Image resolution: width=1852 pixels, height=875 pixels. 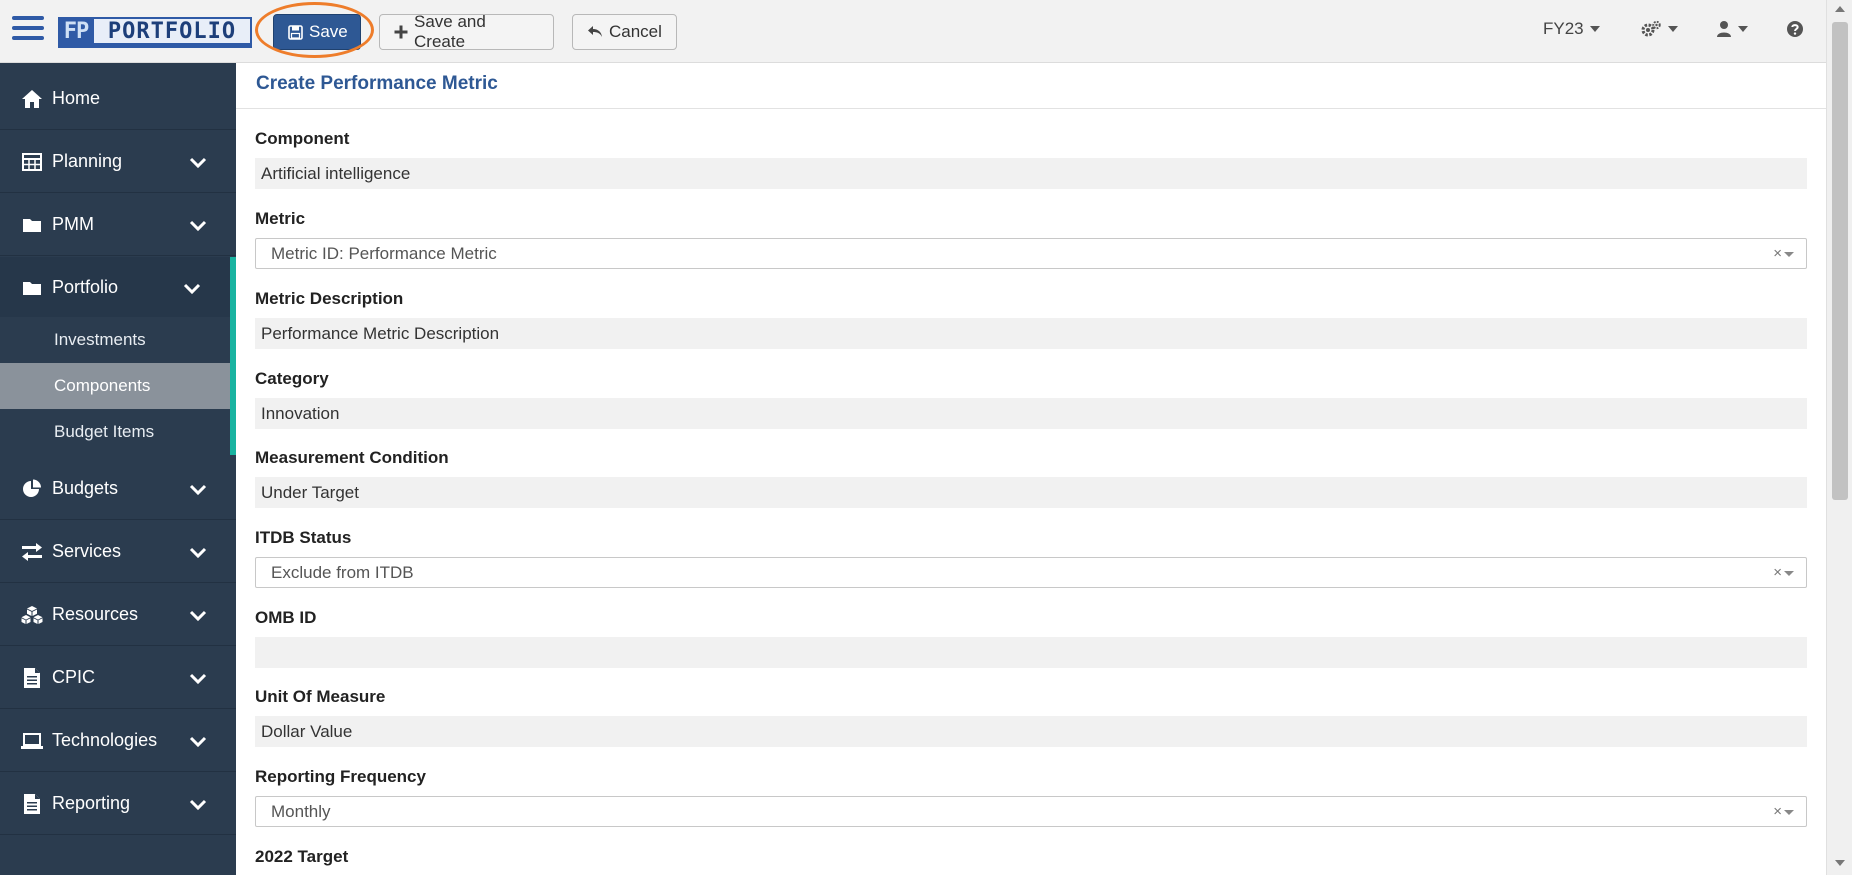 I want to click on laptop-icon, so click(x=32, y=741).